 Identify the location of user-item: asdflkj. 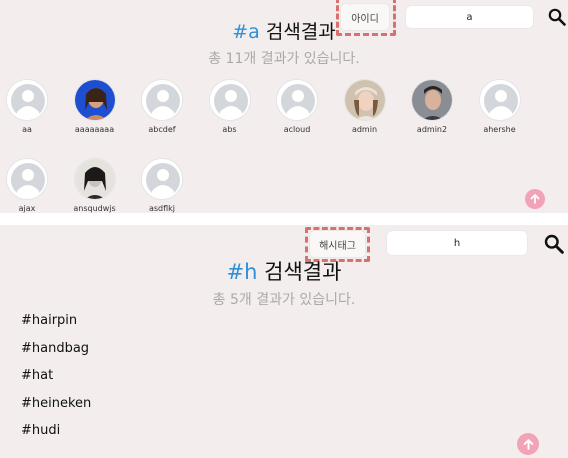
(162, 185).